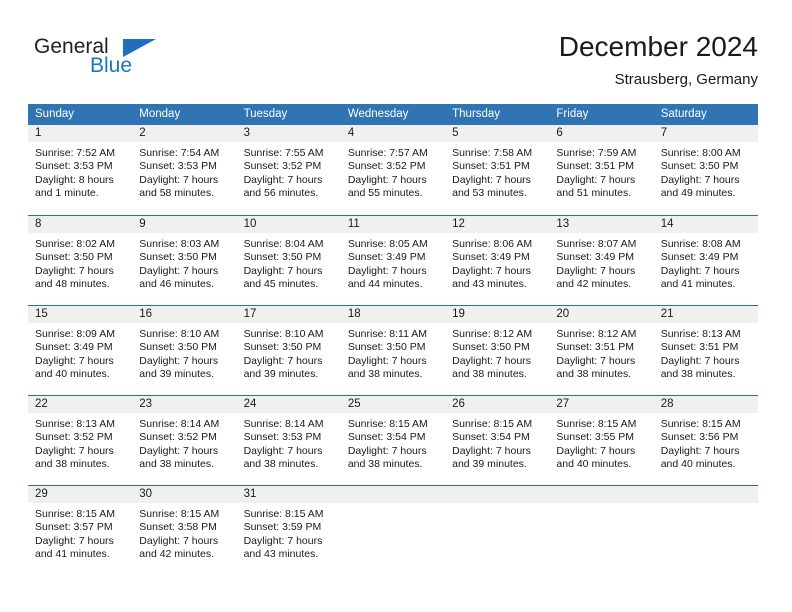  What do you see at coordinates (595, 347) in the screenshot?
I see `sunset-text: Sunset: 3:51 PM` at bounding box center [595, 347].